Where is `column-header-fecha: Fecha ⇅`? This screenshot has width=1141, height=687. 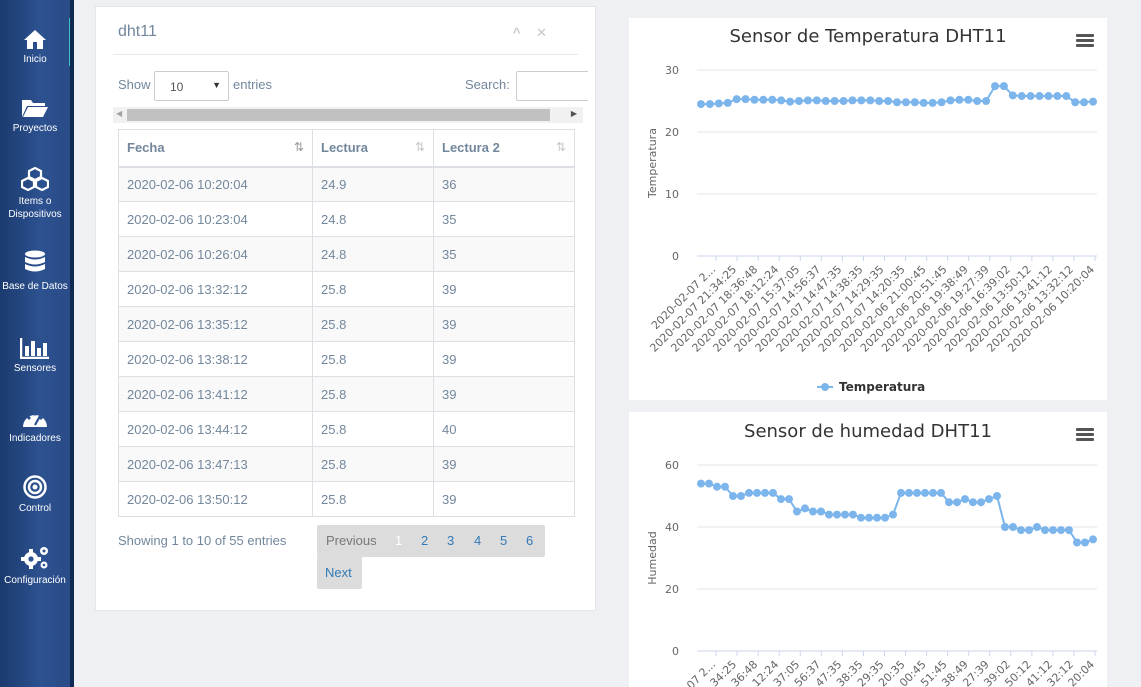 column-header-fecha: Fecha ⇅ is located at coordinates (215, 148).